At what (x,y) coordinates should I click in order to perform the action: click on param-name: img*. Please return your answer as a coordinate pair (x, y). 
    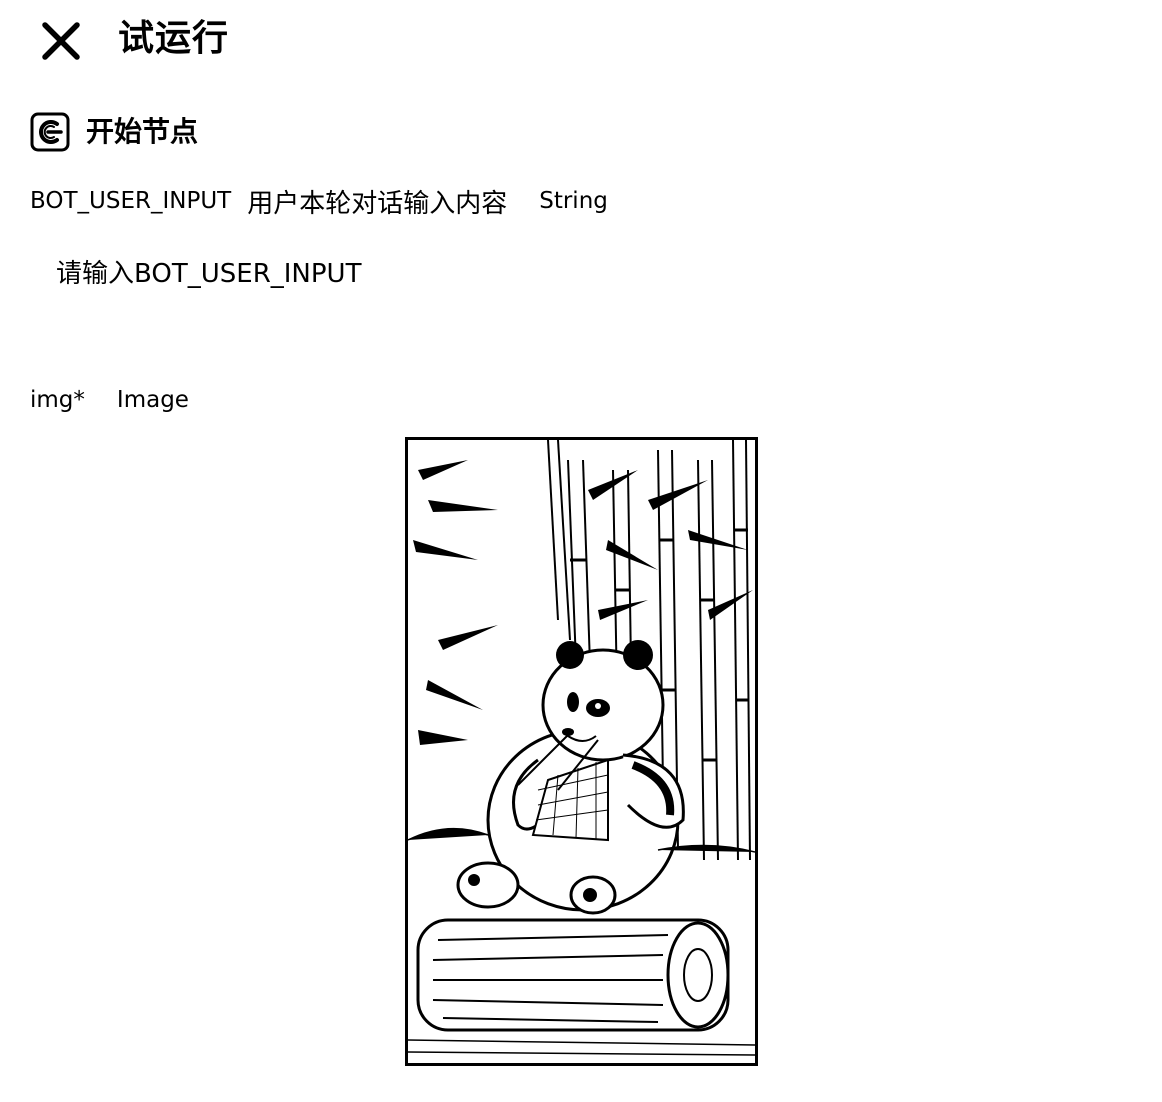
    Looking at the image, I should click on (57, 400).